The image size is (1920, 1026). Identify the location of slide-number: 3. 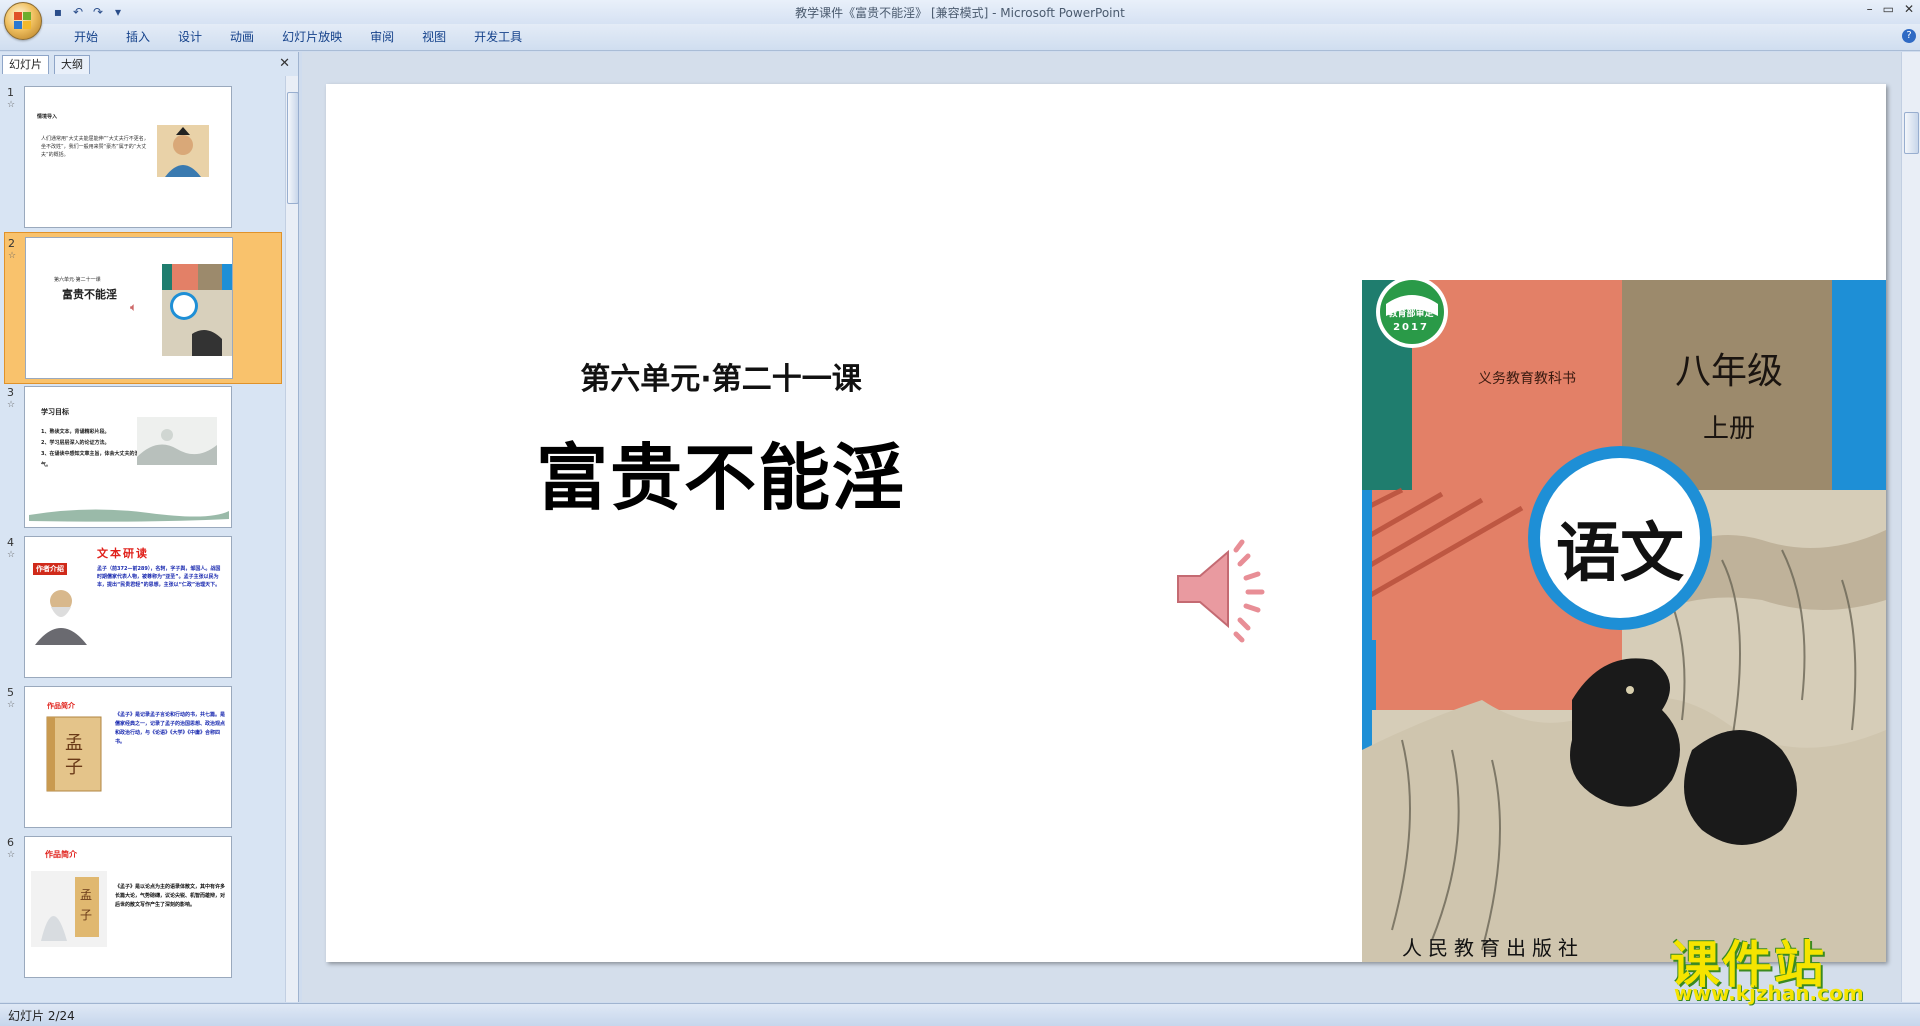
(10, 392).